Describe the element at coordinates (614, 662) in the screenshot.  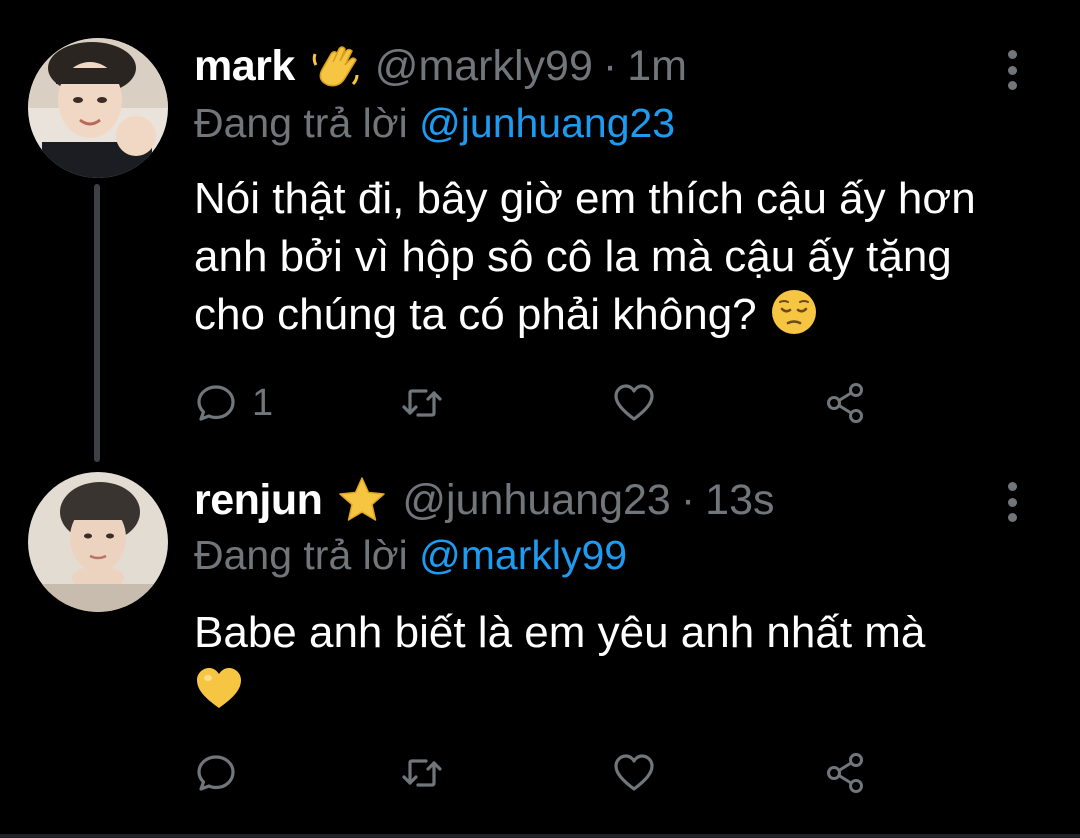
I see `tweet-text: Babe anh biết là em yêu anh nhất mà` at that location.